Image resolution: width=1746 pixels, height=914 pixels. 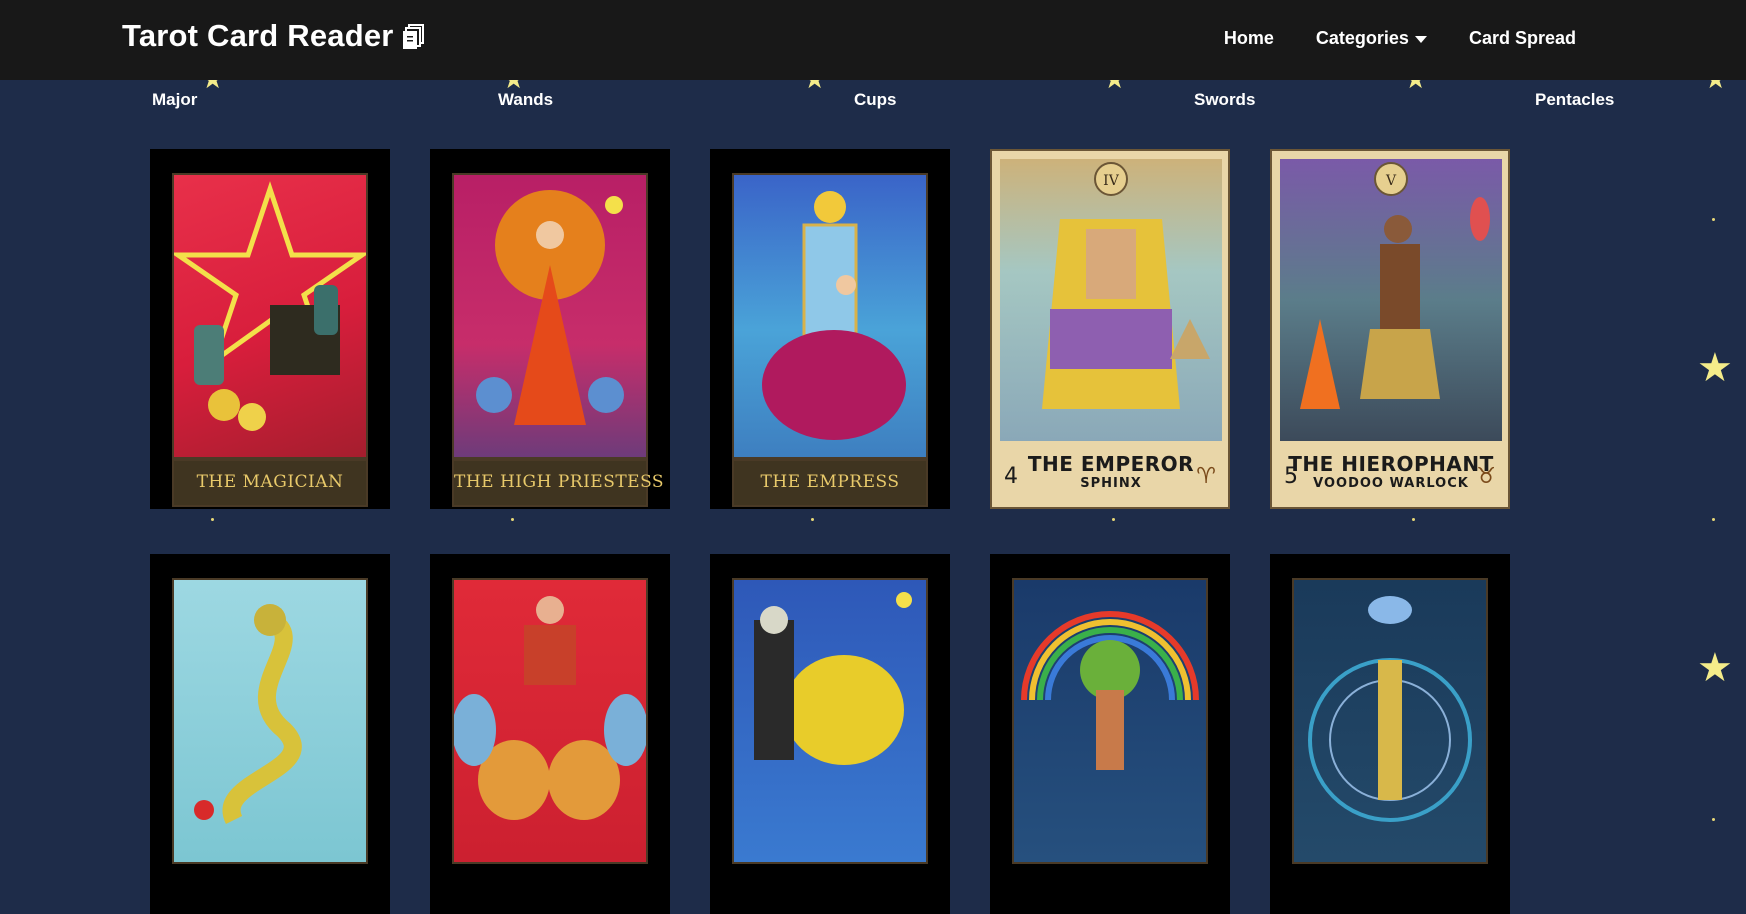 I want to click on nav-card-spread: Card Spread, so click(x=1522, y=38).